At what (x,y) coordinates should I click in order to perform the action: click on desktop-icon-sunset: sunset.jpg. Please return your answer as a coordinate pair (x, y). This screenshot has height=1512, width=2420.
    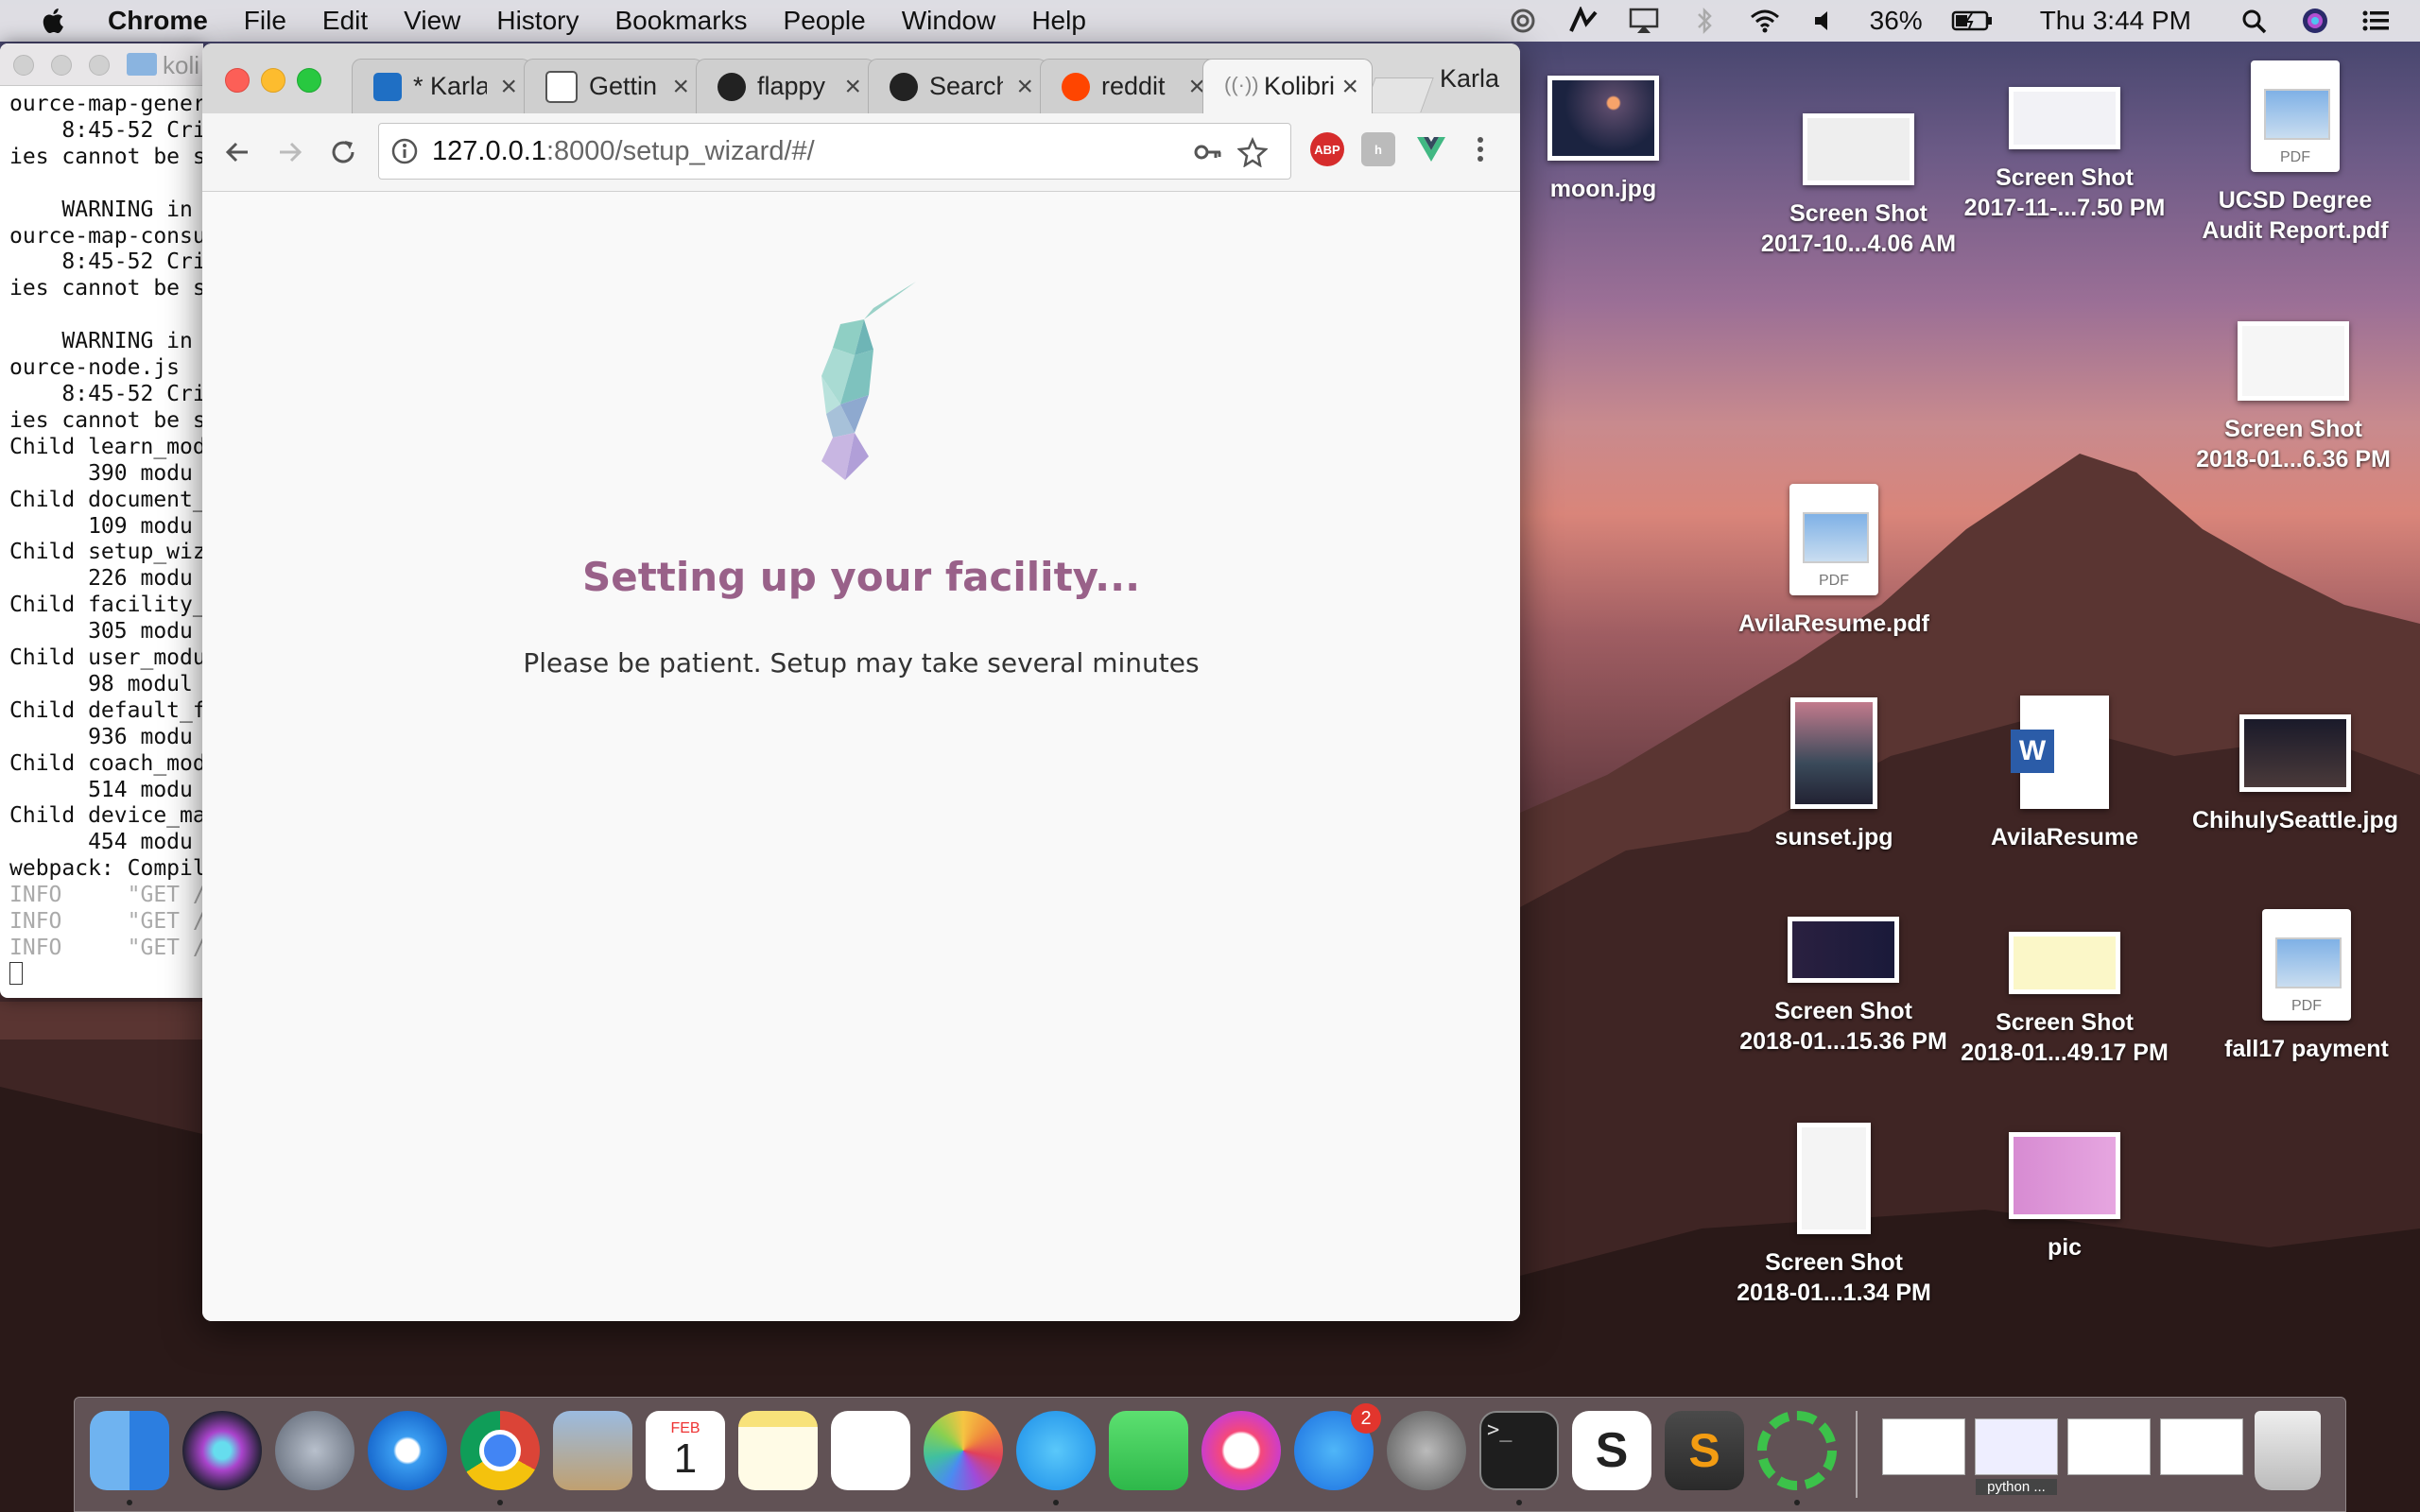
    Looking at the image, I should click on (1833, 774).